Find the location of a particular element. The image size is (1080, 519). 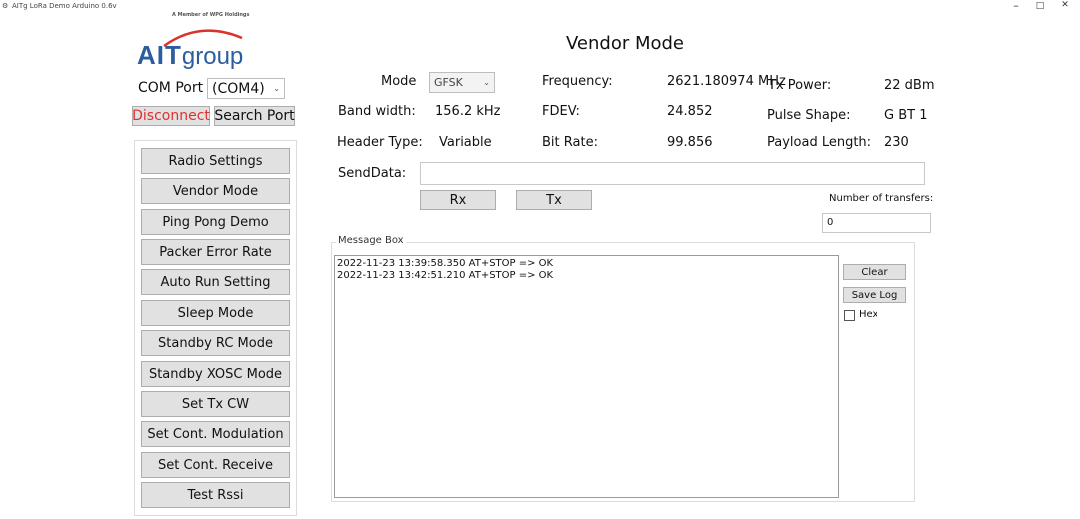

transfers-input: 0 is located at coordinates (876, 223).